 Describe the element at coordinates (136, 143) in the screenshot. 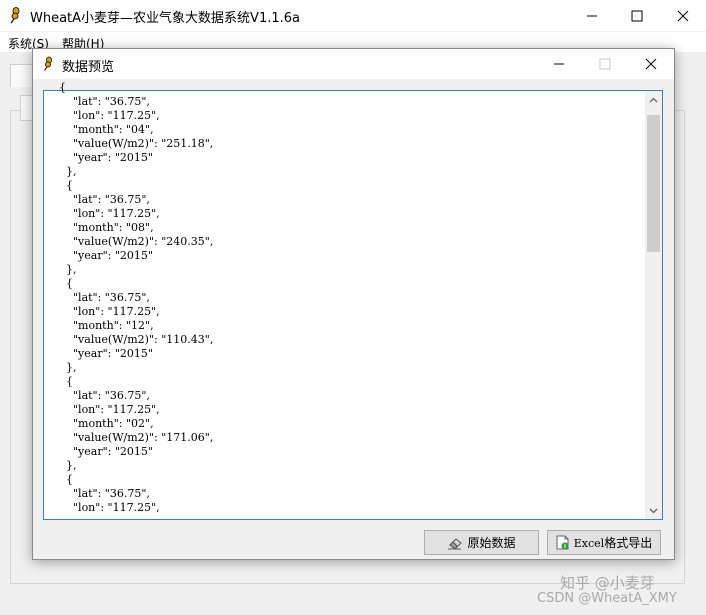

I see `code-line: "value(W/m2)": "251.18",` at that location.